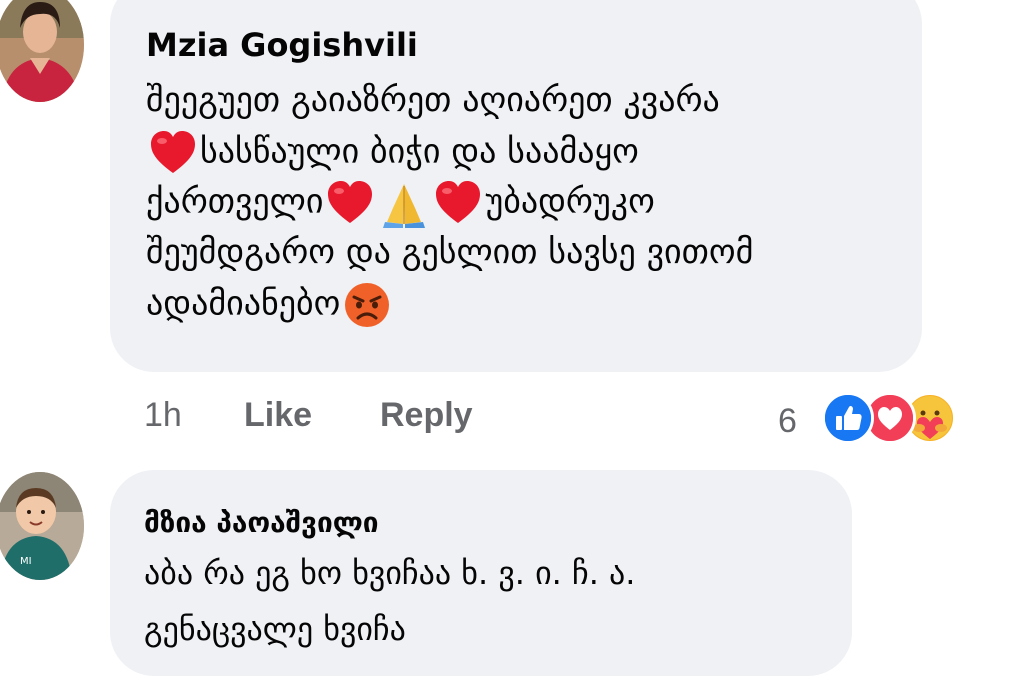 Image resolution: width=1024 pixels, height=687 pixels. I want to click on comment-actions: 1h Like Reply 6, so click(512, 418).